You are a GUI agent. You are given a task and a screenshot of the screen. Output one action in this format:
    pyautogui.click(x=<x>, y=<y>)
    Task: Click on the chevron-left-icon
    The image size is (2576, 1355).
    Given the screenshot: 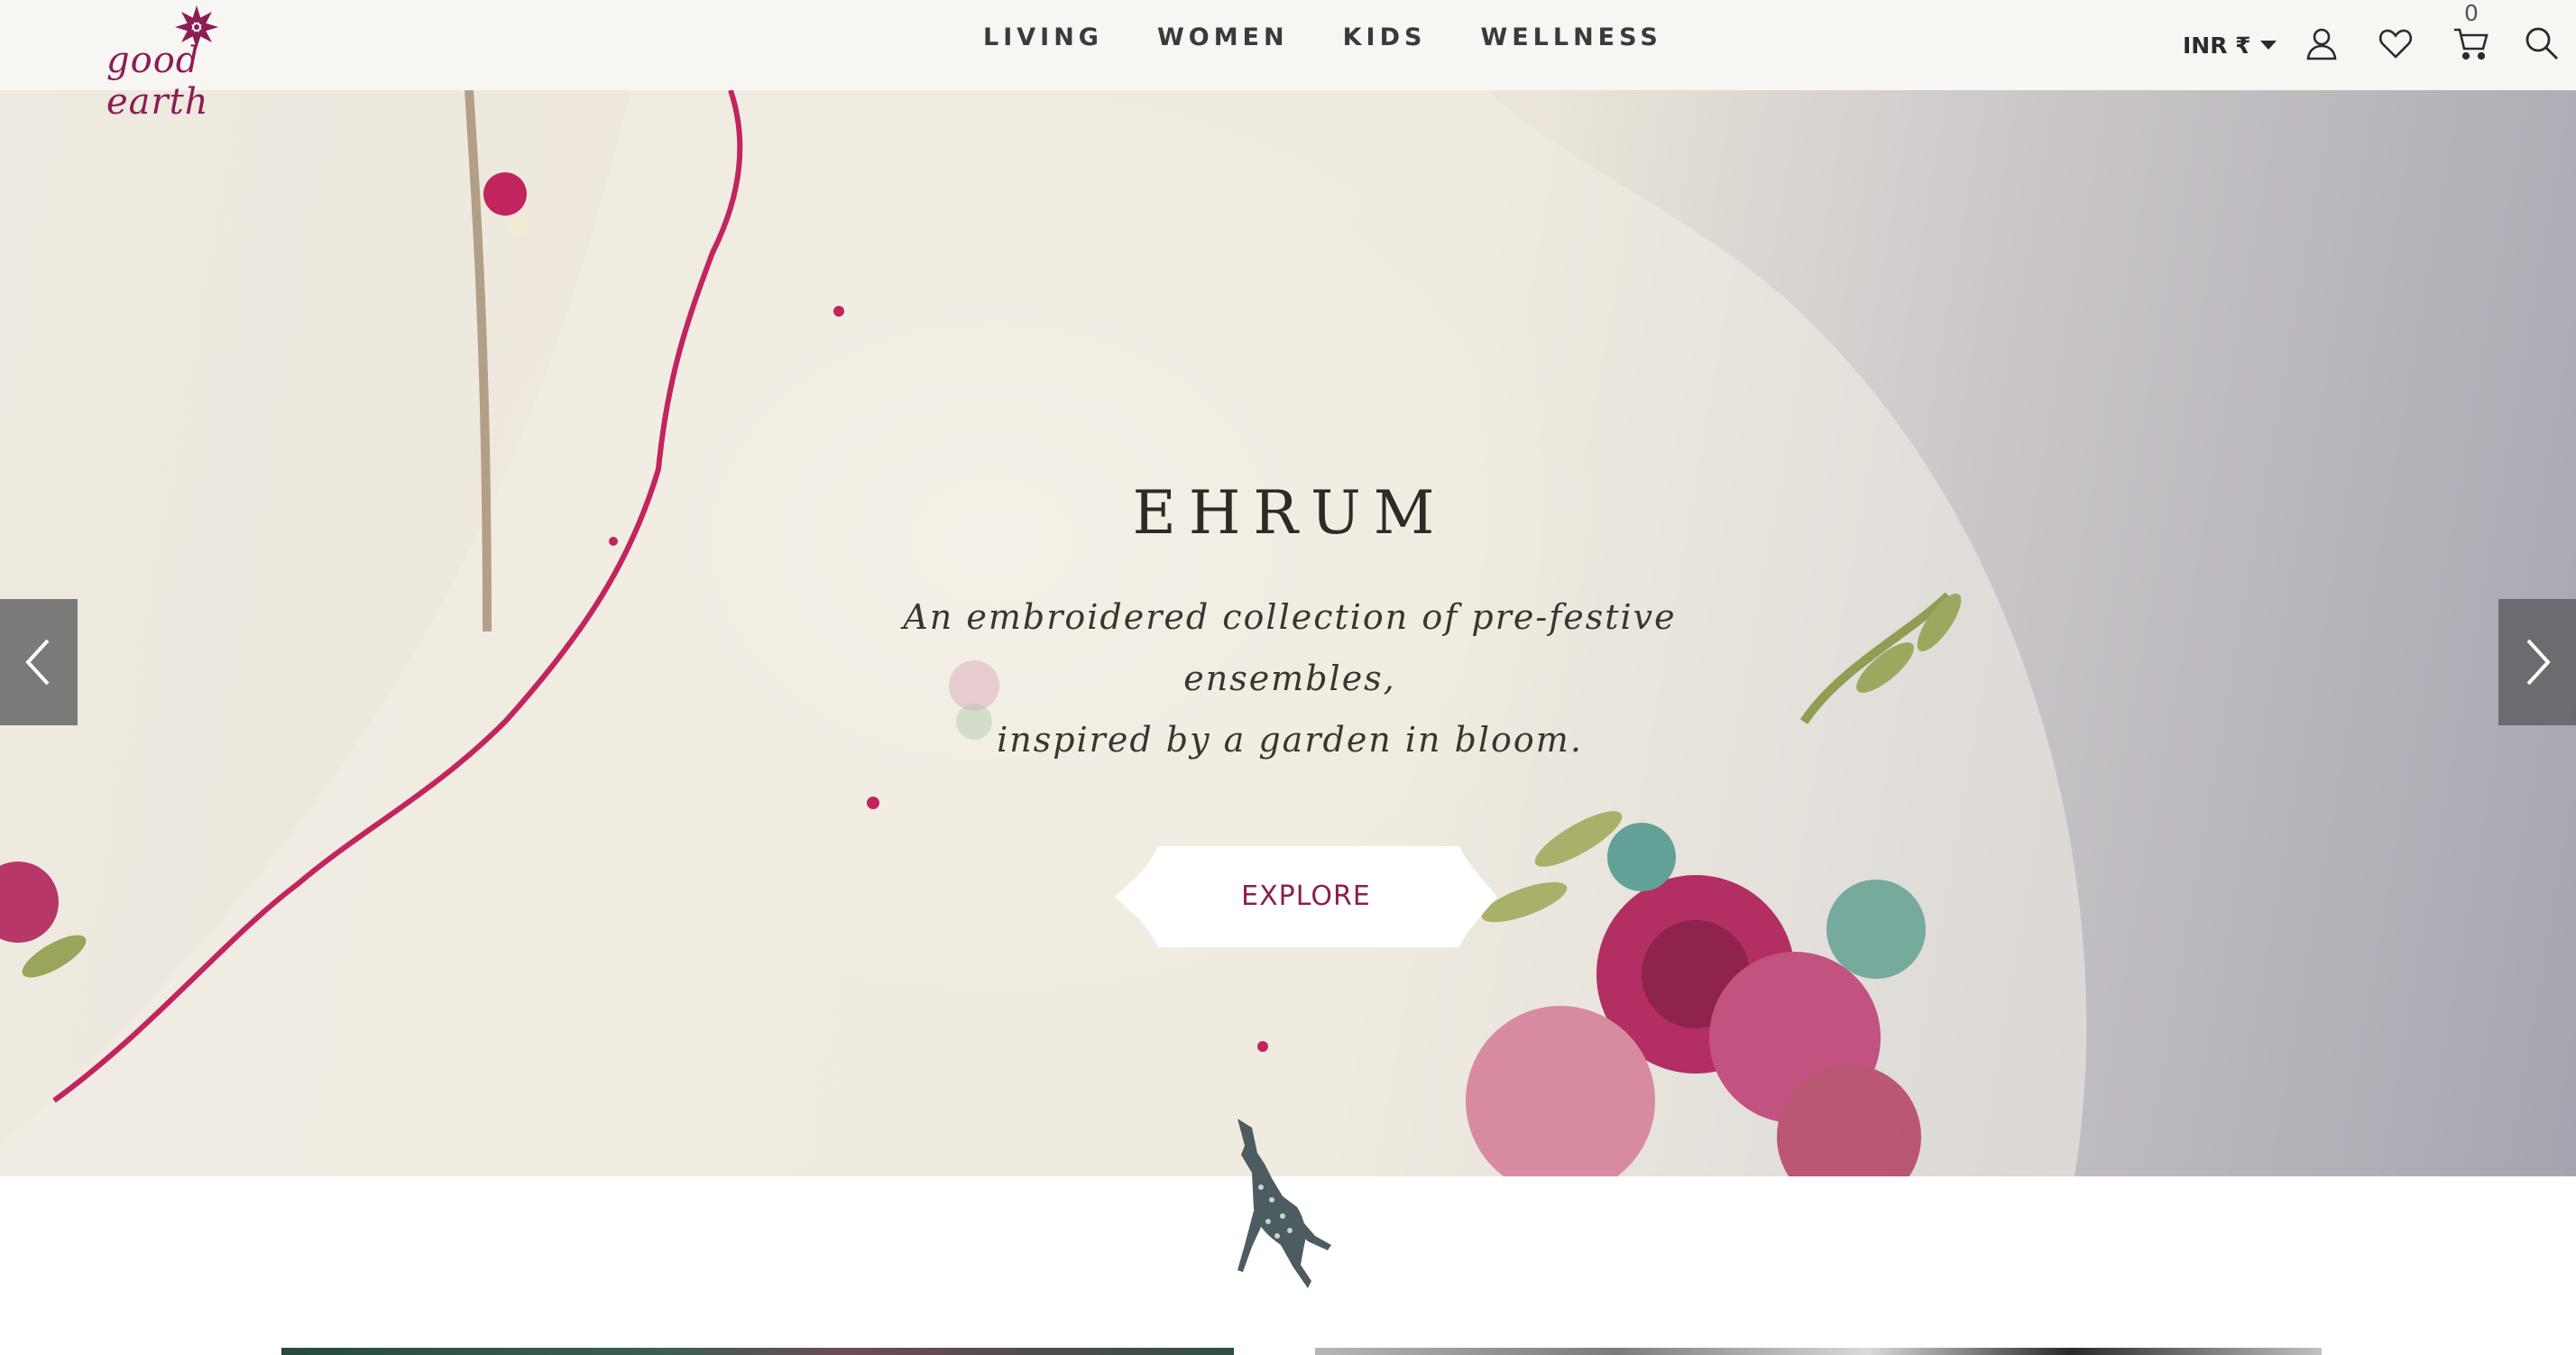 What is the action you would take?
    pyautogui.click(x=37, y=662)
    